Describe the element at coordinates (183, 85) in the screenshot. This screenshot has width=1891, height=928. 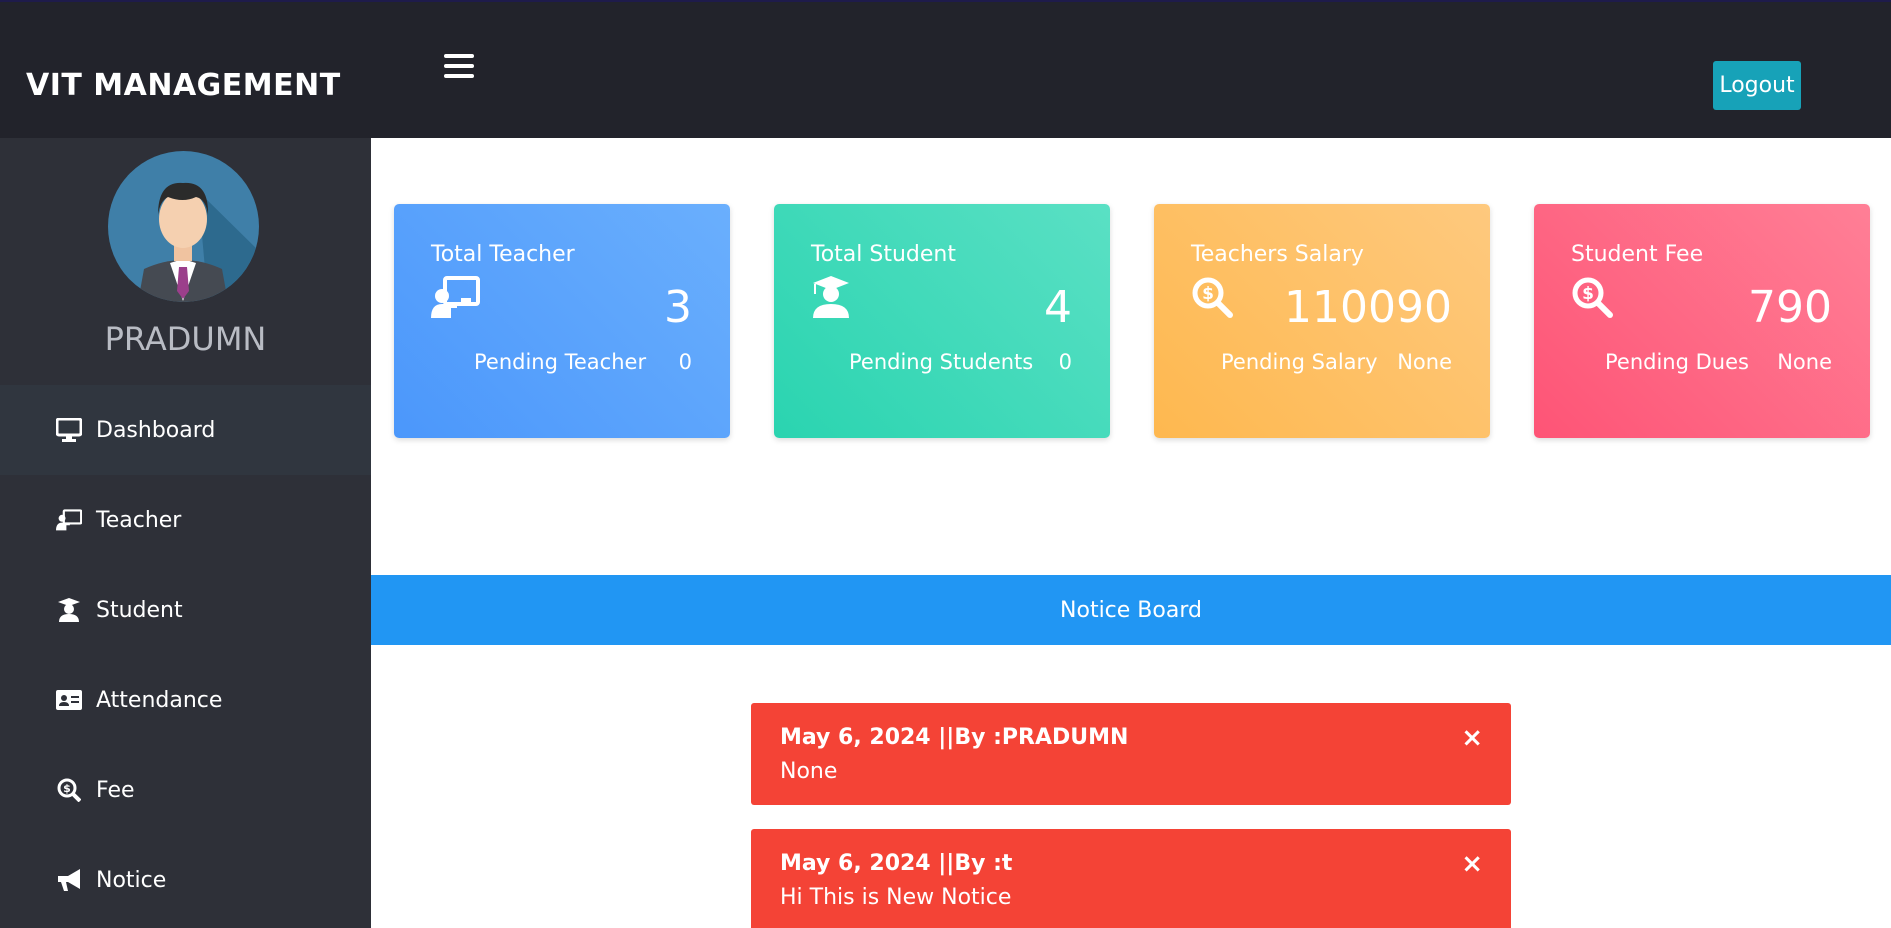
I see `brand-title: VIT MANAGEMENT` at that location.